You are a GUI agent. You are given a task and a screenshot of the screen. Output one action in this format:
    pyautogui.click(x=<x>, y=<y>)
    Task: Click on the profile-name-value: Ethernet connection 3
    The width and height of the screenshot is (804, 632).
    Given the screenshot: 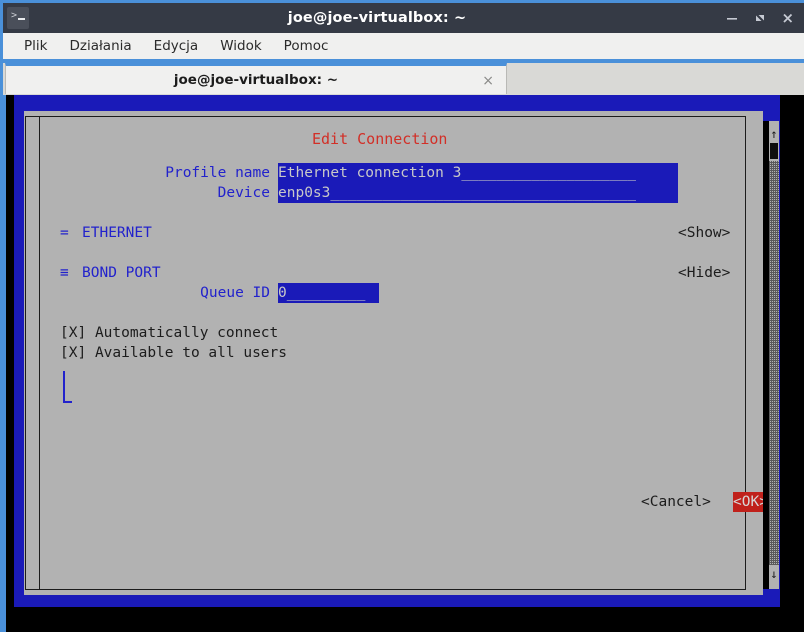 What is the action you would take?
    pyautogui.click(x=370, y=173)
    